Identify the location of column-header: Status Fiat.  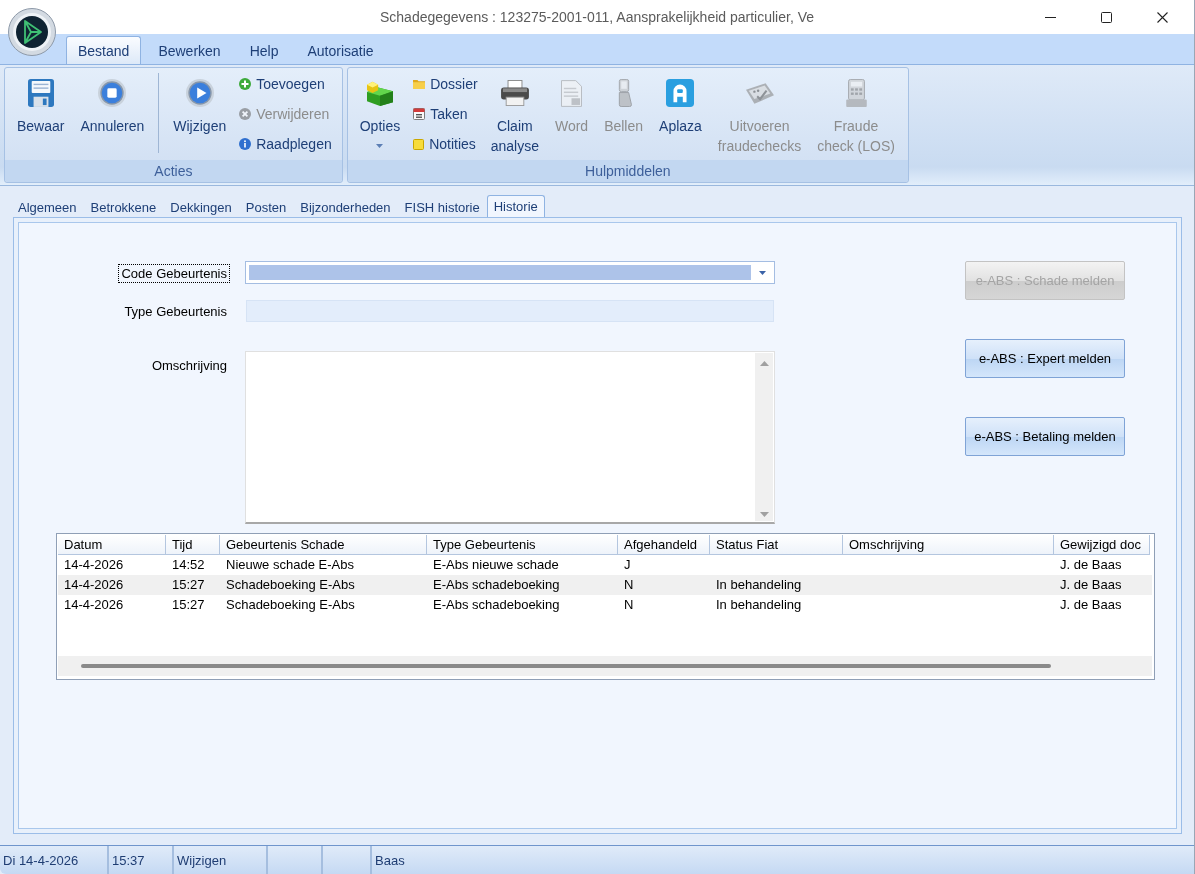
(776, 545).